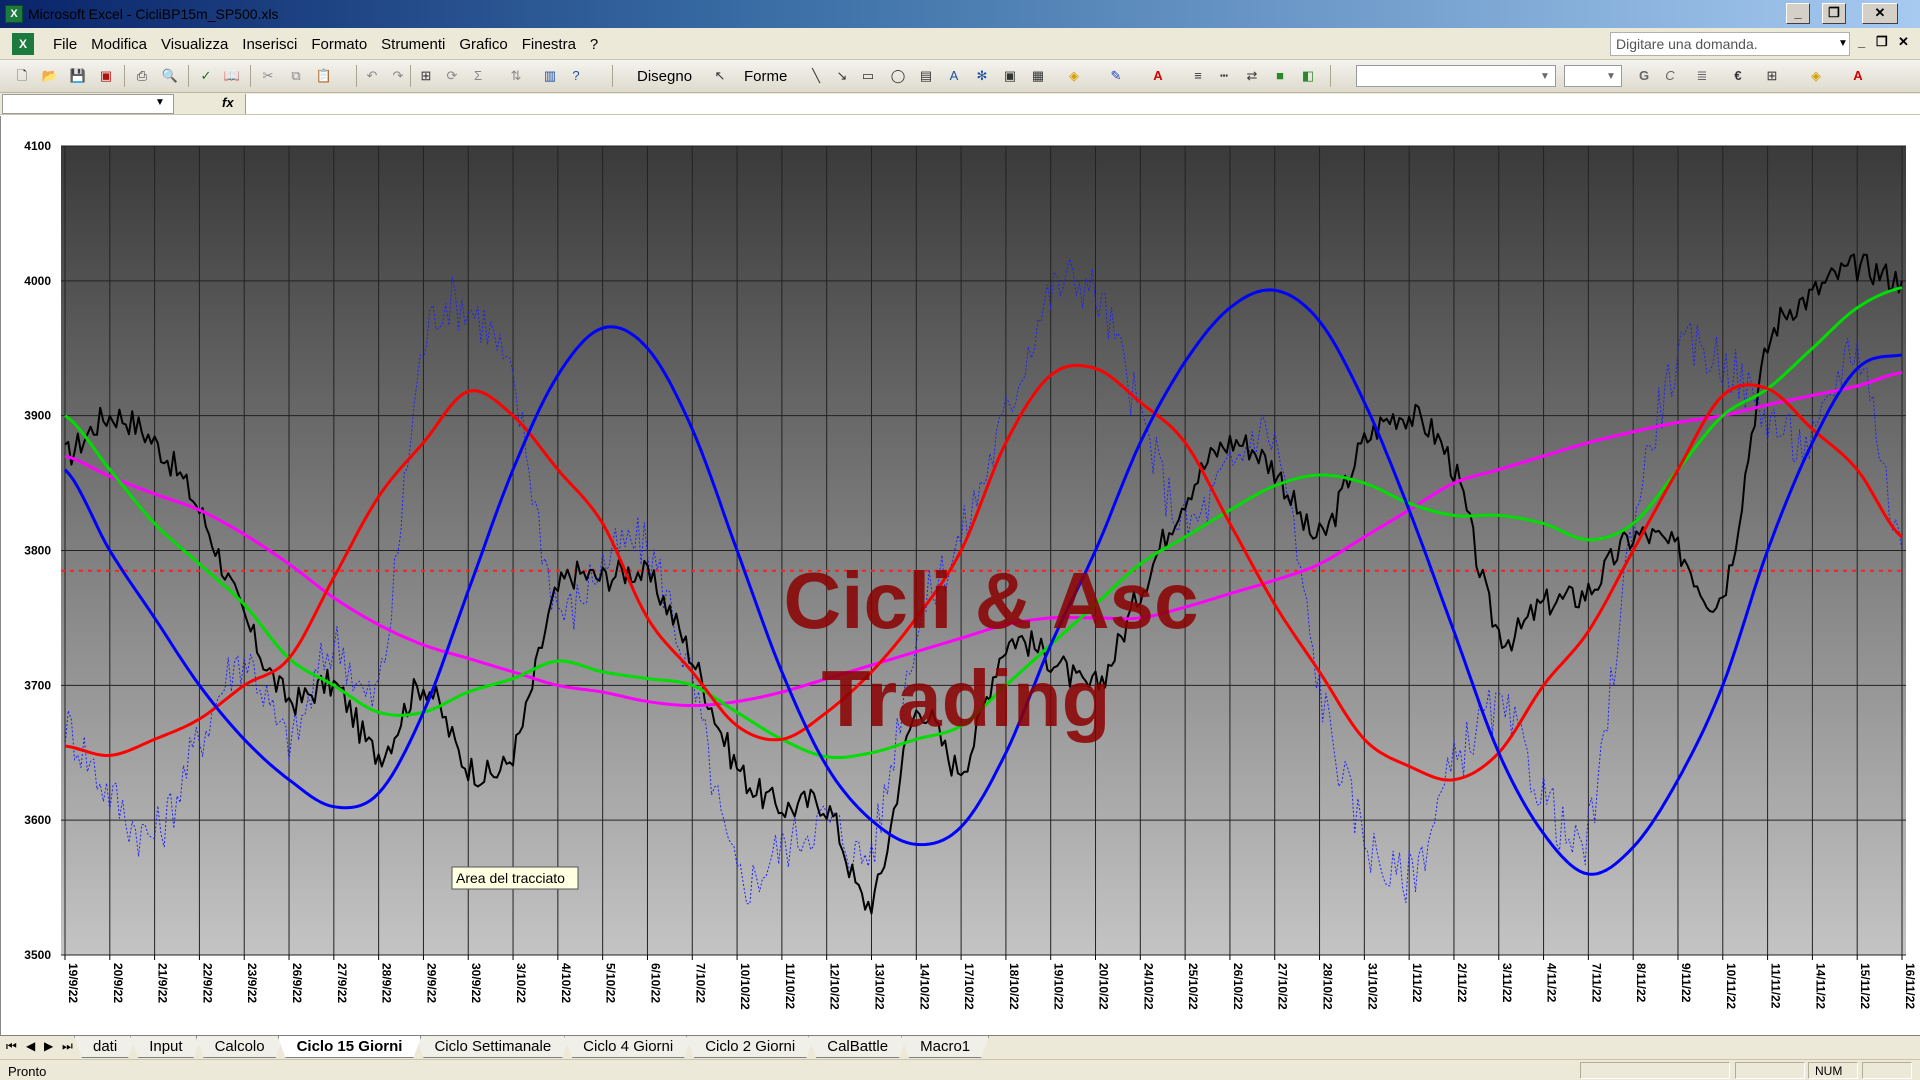  What do you see at coordinates (350, 1047) in the screenshot?
I see `tab-ciclo-15-giorni: Ciclo 15 Giorni` at bounding box center [350, 1047].